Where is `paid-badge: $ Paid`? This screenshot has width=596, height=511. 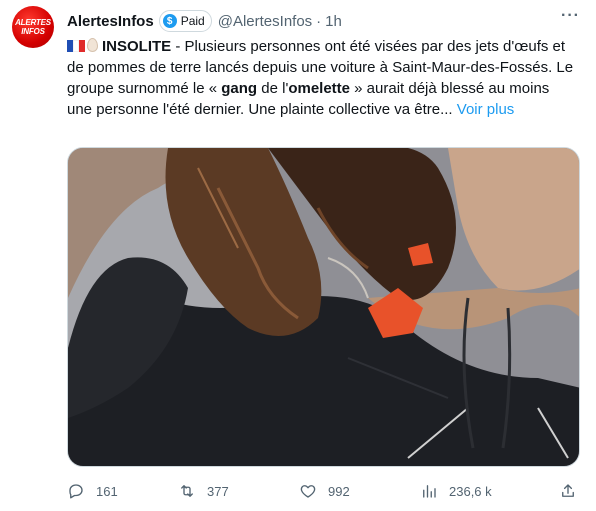
paid-badge: $ Paid is located at coordinates (185, 21).